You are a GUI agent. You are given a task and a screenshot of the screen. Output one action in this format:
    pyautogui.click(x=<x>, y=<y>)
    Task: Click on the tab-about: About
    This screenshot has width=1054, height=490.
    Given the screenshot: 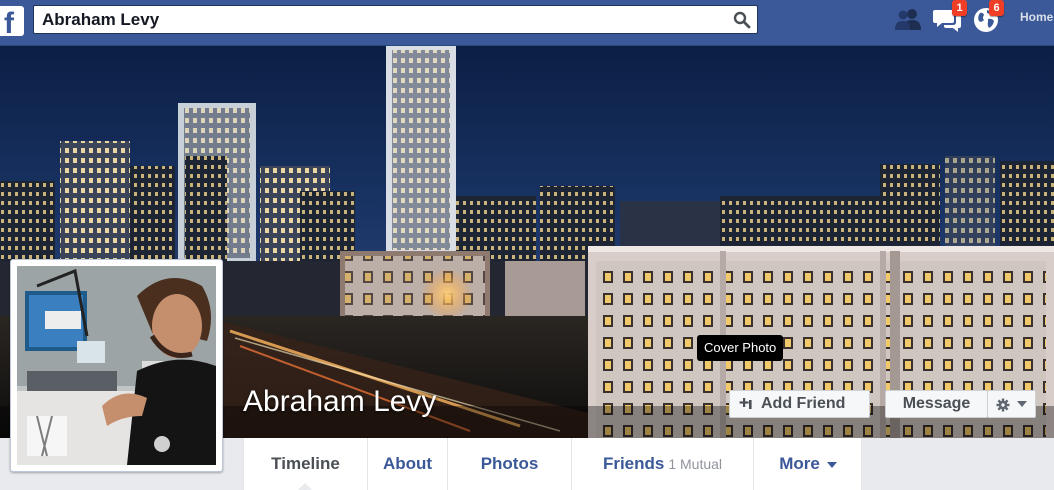 What is the action you would take?
    pyautogui.click(x=408, y=464)
    